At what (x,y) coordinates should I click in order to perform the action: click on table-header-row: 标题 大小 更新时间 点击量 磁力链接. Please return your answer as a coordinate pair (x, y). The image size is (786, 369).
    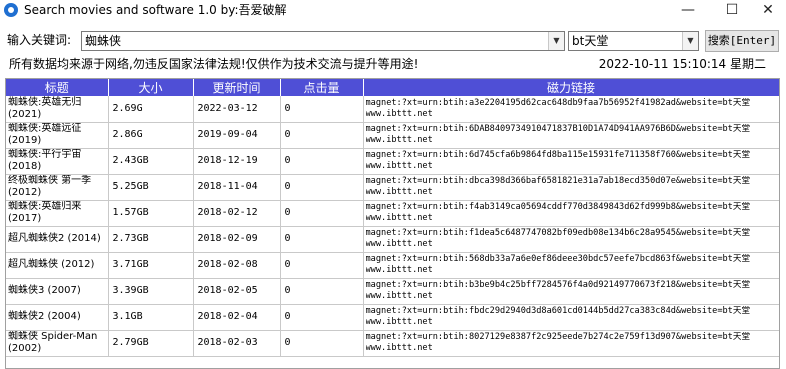
    Looking at the image, I should click on (392, 87).